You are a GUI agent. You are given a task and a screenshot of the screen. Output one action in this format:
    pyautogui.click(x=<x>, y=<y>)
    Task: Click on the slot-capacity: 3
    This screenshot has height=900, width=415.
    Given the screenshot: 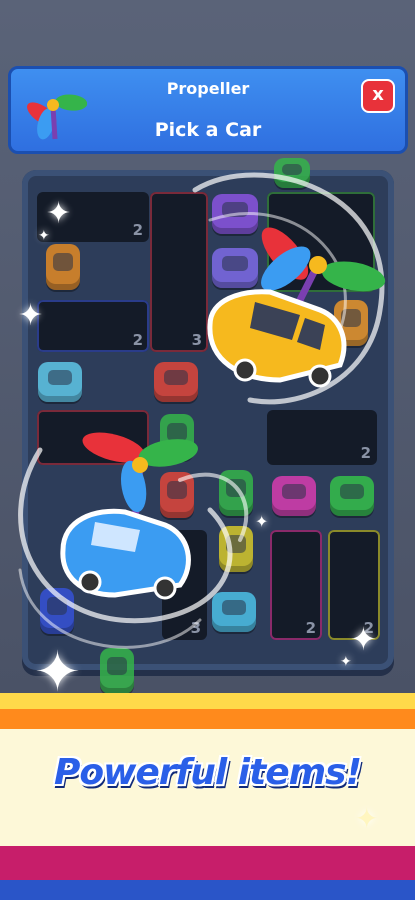 What is the action you would take?
    pyautogui.click(x=195, y=628)
    